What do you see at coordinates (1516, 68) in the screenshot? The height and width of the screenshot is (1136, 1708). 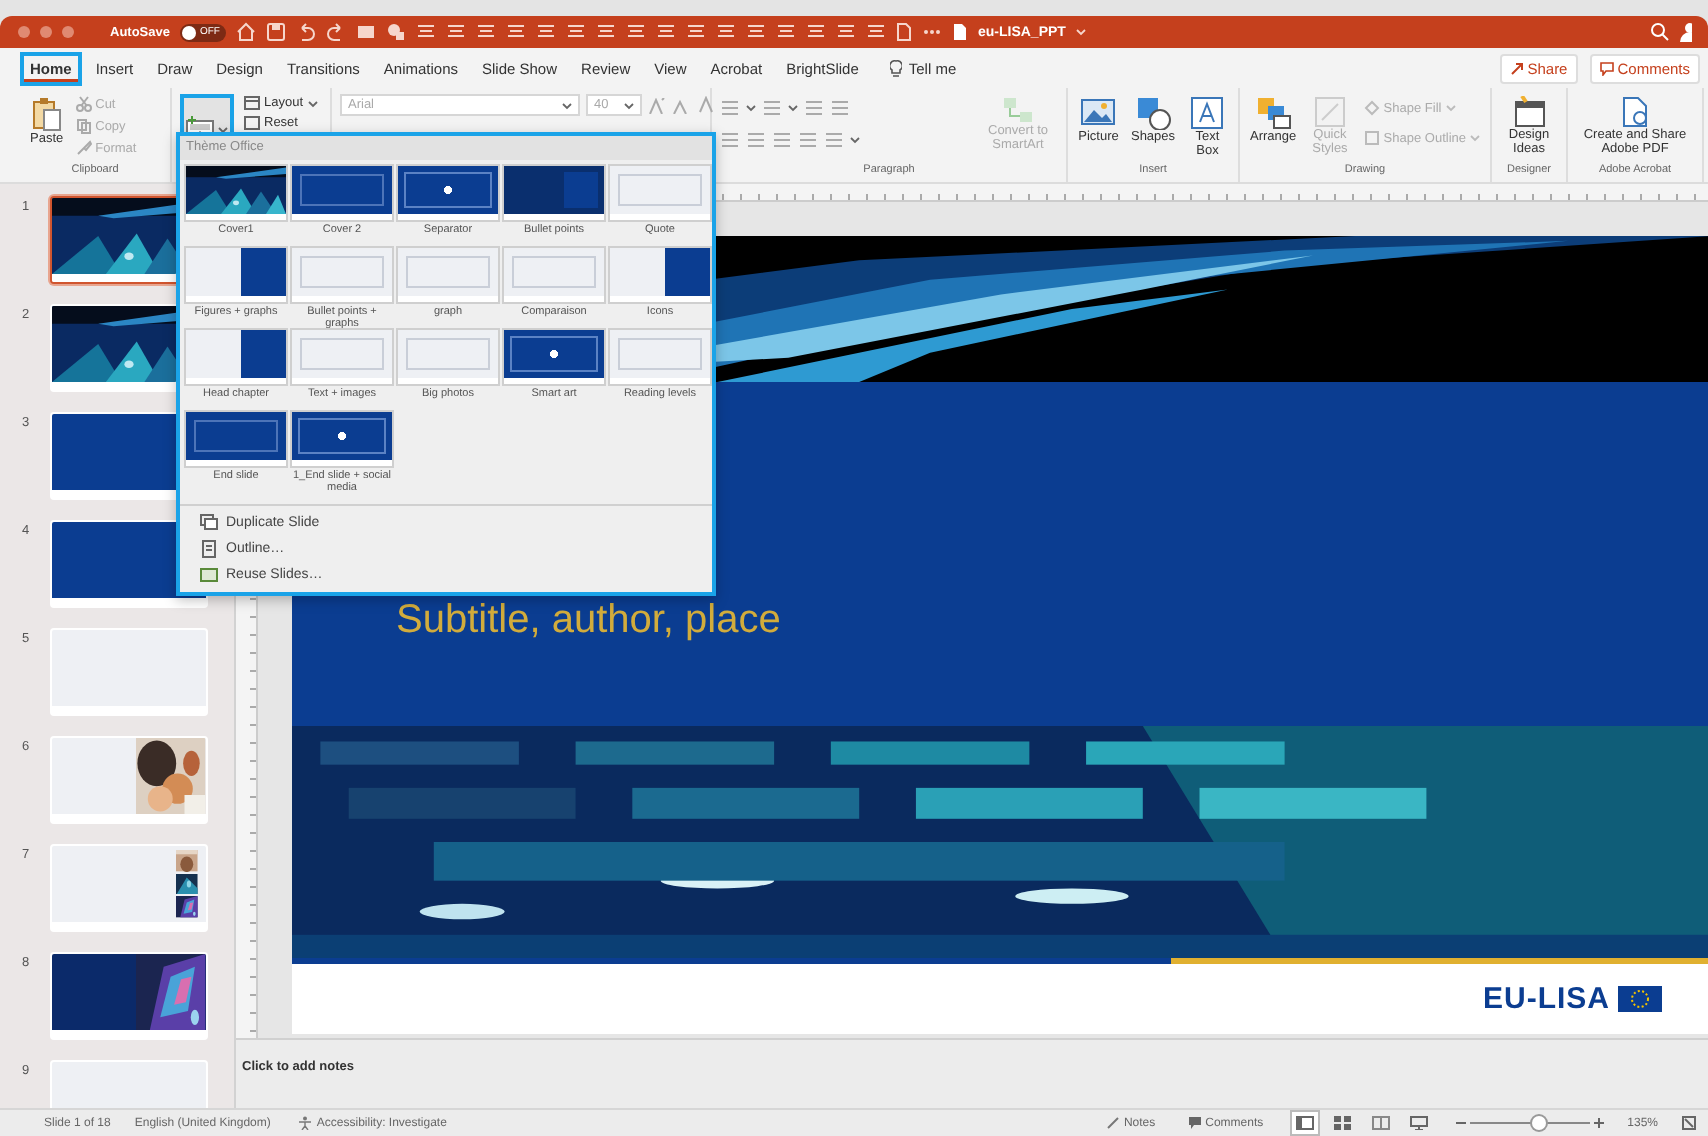 I see `share-icon` at bounding box center [1516, 68].